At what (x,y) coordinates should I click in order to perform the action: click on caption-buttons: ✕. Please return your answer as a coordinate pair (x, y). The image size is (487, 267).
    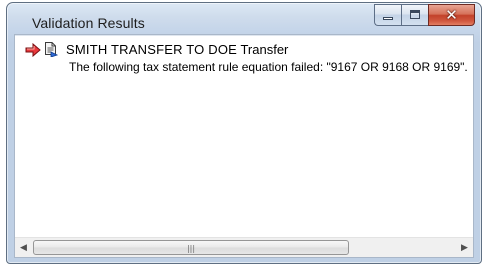
    Looking at the image, I should click on (424, 15).